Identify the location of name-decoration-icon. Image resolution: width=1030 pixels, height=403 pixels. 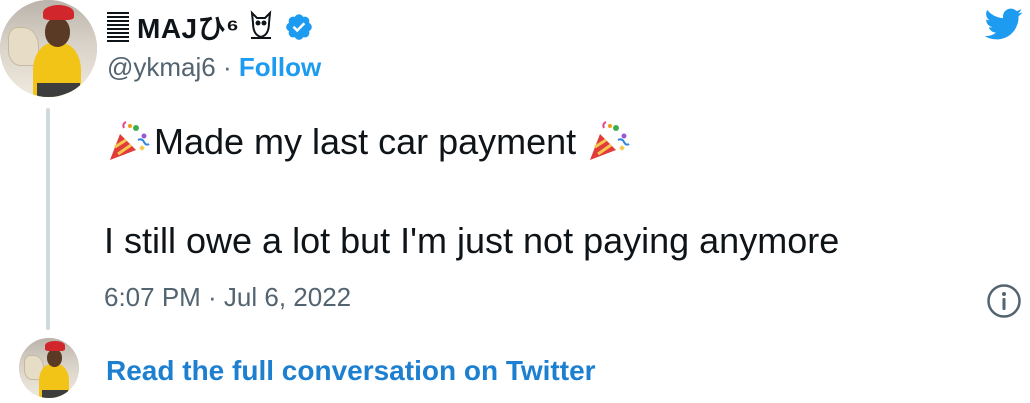
(118, 27).